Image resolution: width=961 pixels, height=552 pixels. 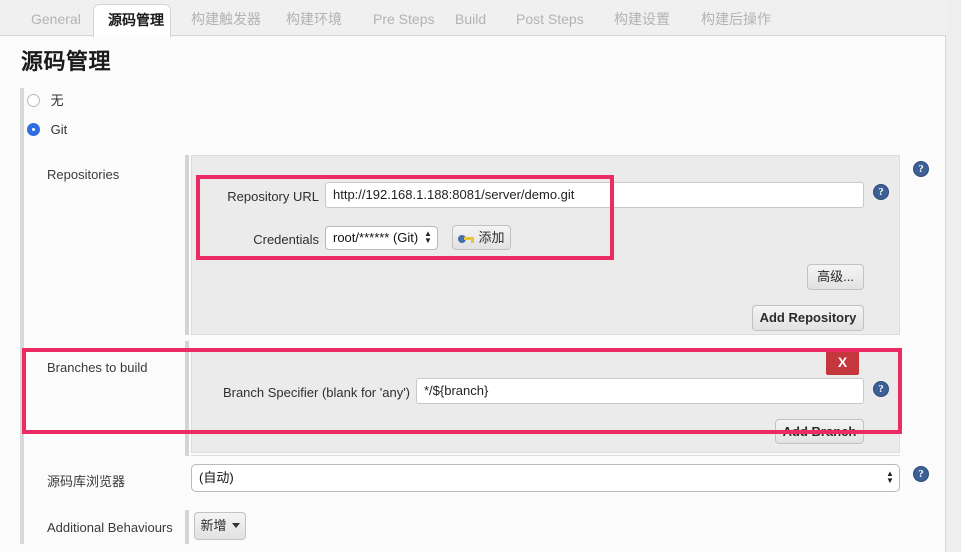 I want to click on tab-build-triggers: 构建触发器, so click(x=223, y=20).